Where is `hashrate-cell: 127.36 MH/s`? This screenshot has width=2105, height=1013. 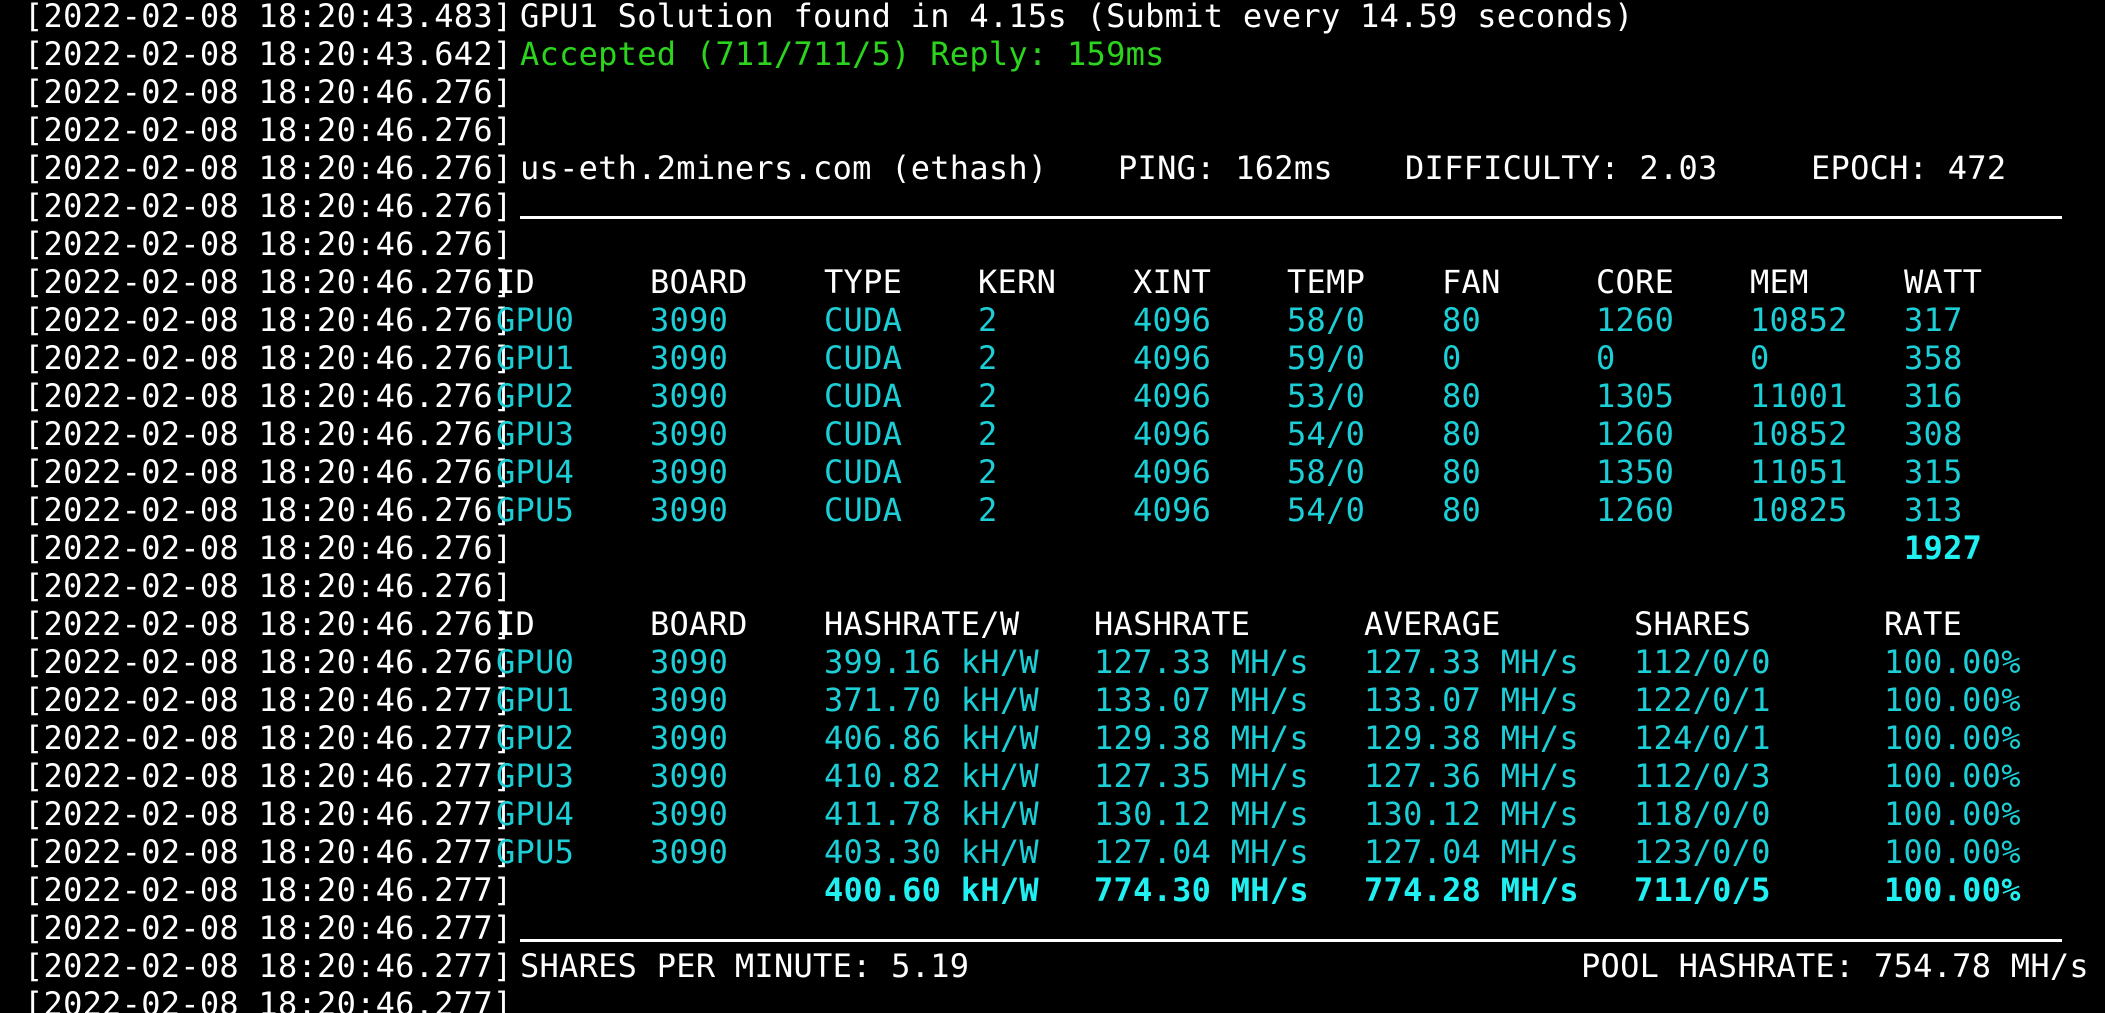 hashrate-cell: 127.36 MH/s is located at coordinates (1471, 776).